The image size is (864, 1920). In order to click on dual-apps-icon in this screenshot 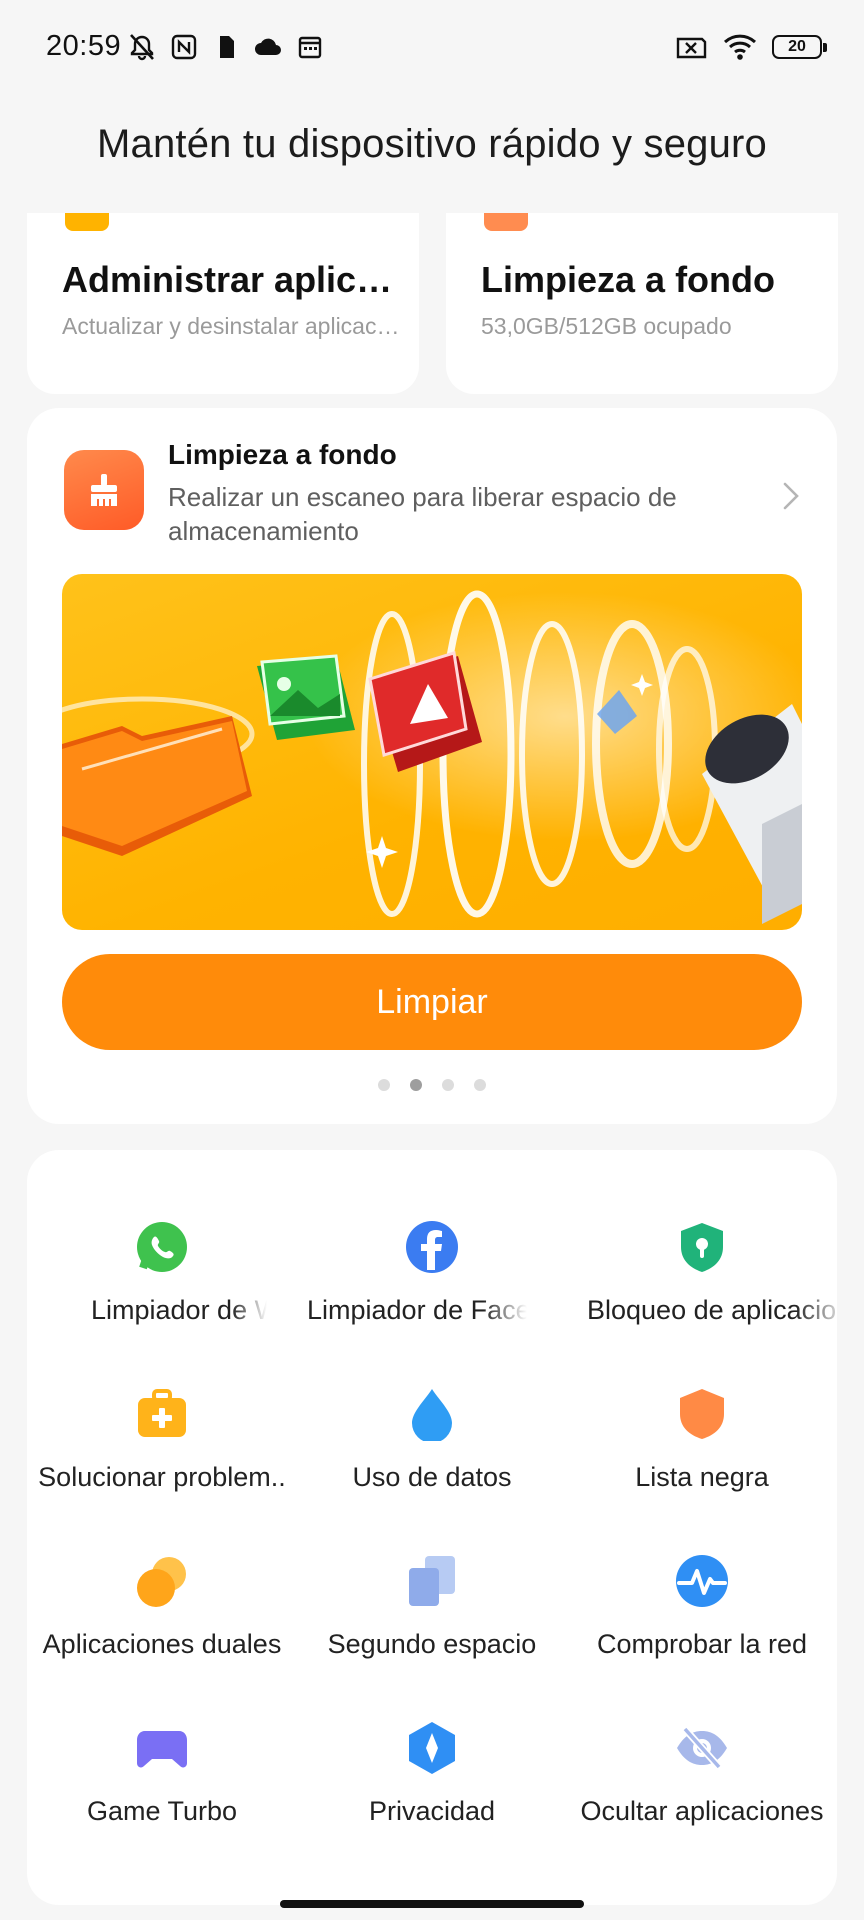, I will do `click(161, 1582)`.